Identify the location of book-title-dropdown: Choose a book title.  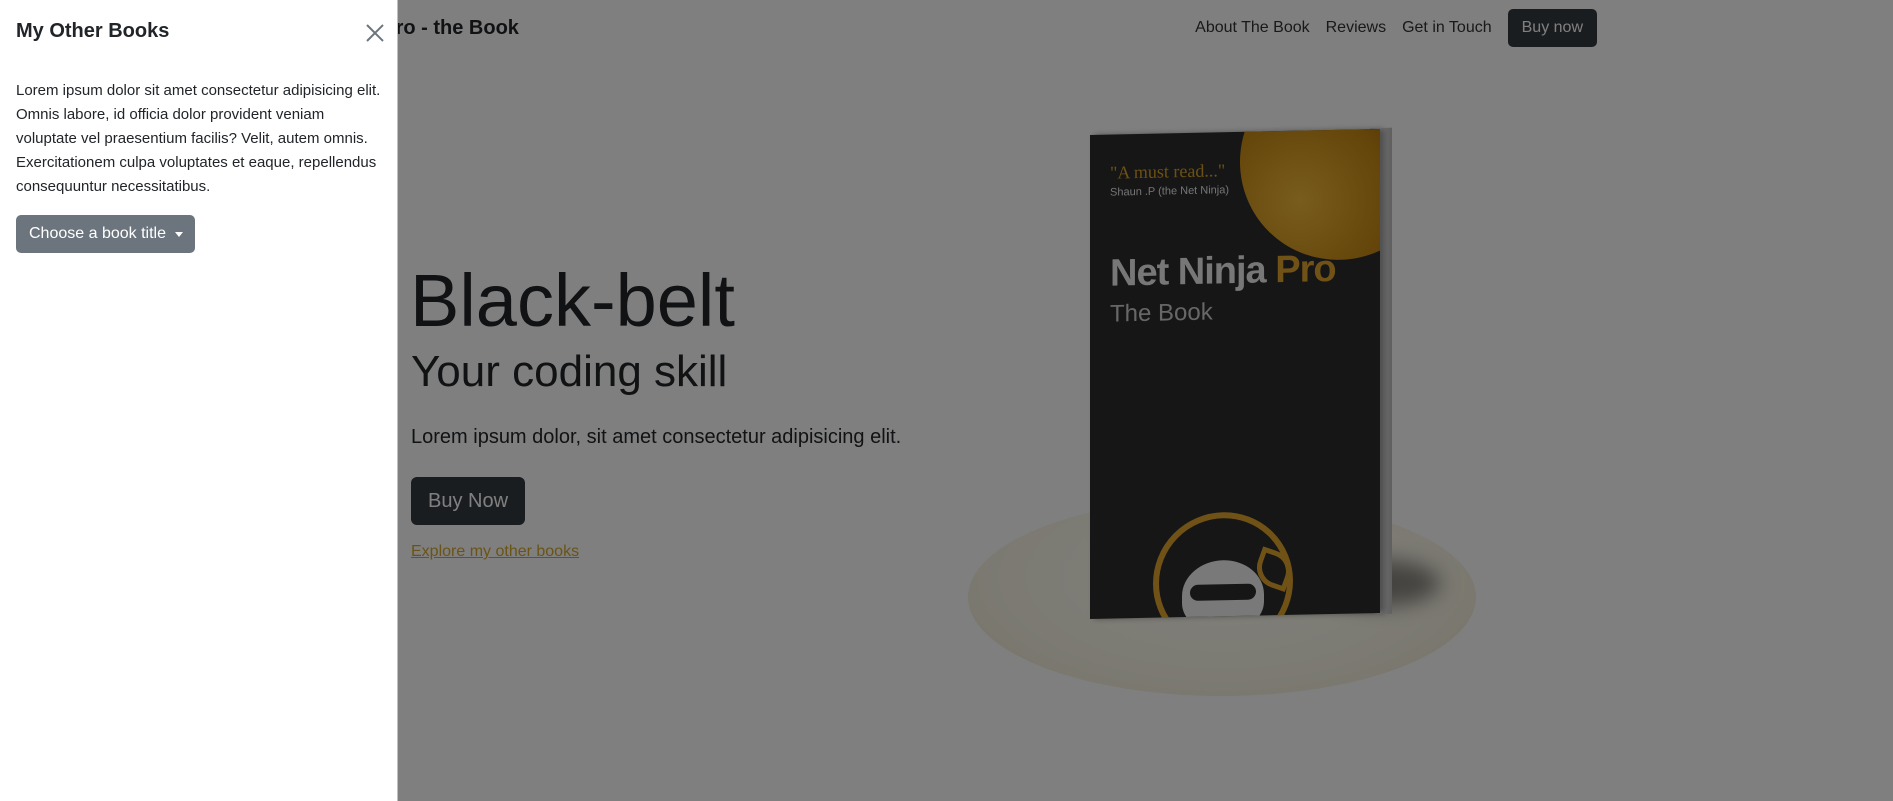
(105, 234).